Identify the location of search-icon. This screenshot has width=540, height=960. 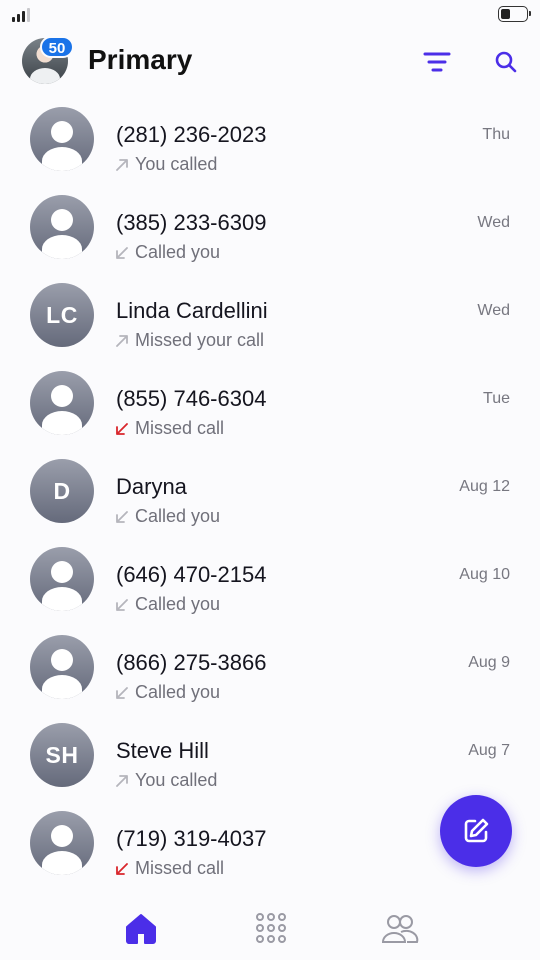
(506, 62).